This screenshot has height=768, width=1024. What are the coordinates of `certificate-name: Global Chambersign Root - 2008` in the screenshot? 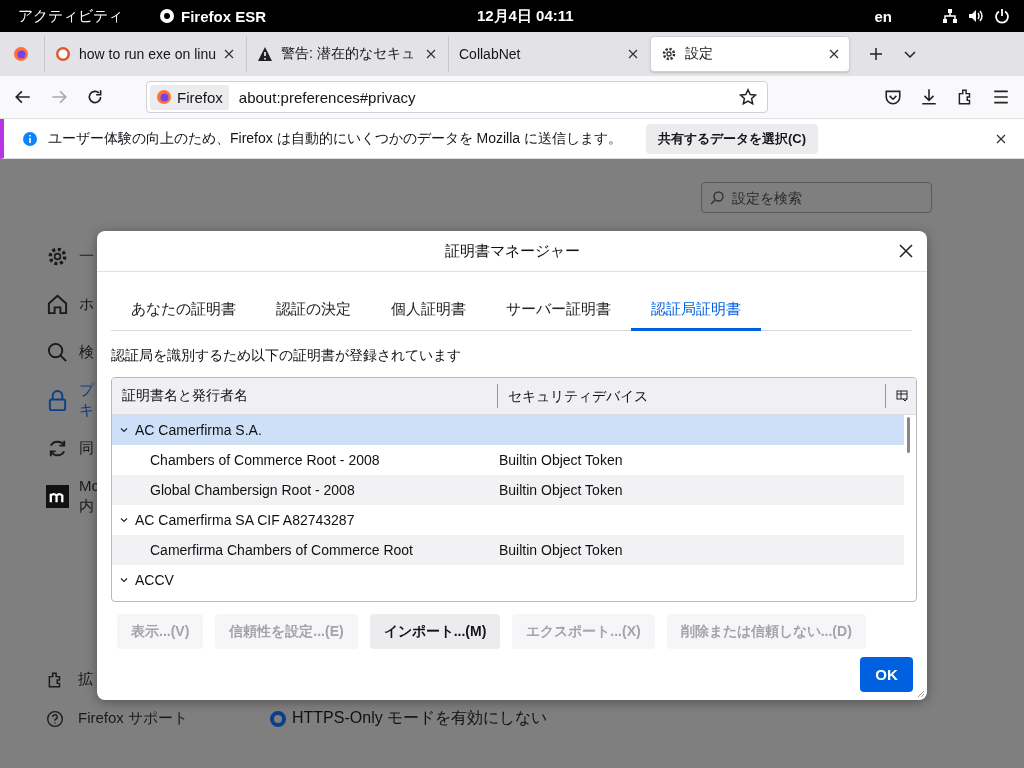 It's located at (252, 490).